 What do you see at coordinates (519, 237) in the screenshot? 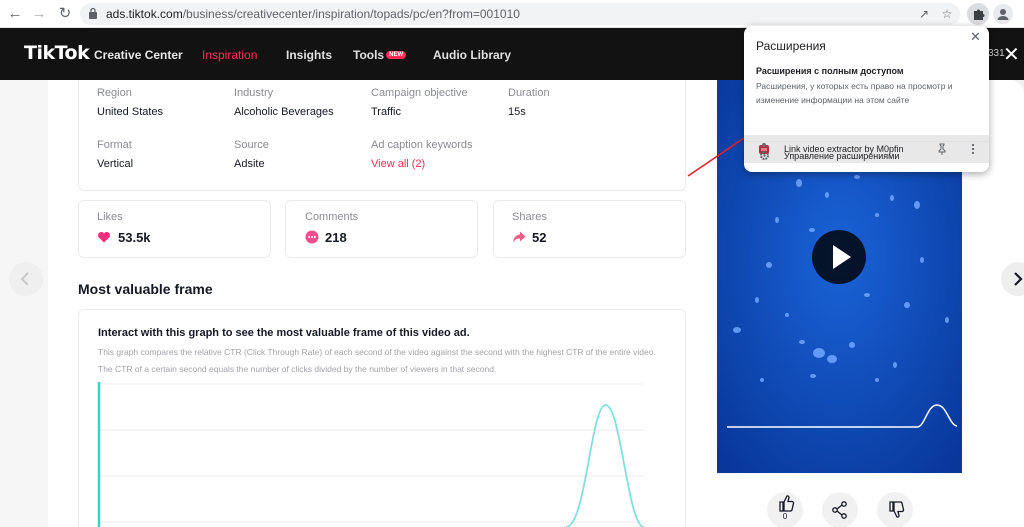
I see `share-arrow-icon` at bounding box center [519, 237].